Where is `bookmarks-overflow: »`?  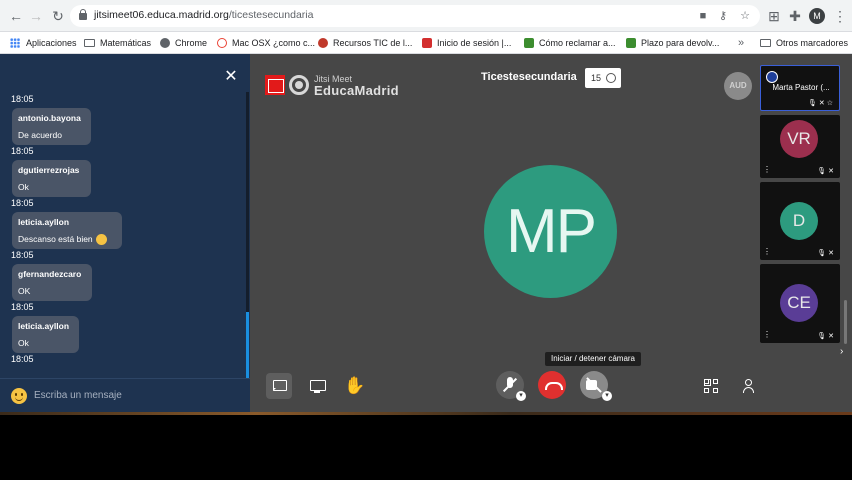
bookmarks-overflow: » is located at coordinates (741, 43).